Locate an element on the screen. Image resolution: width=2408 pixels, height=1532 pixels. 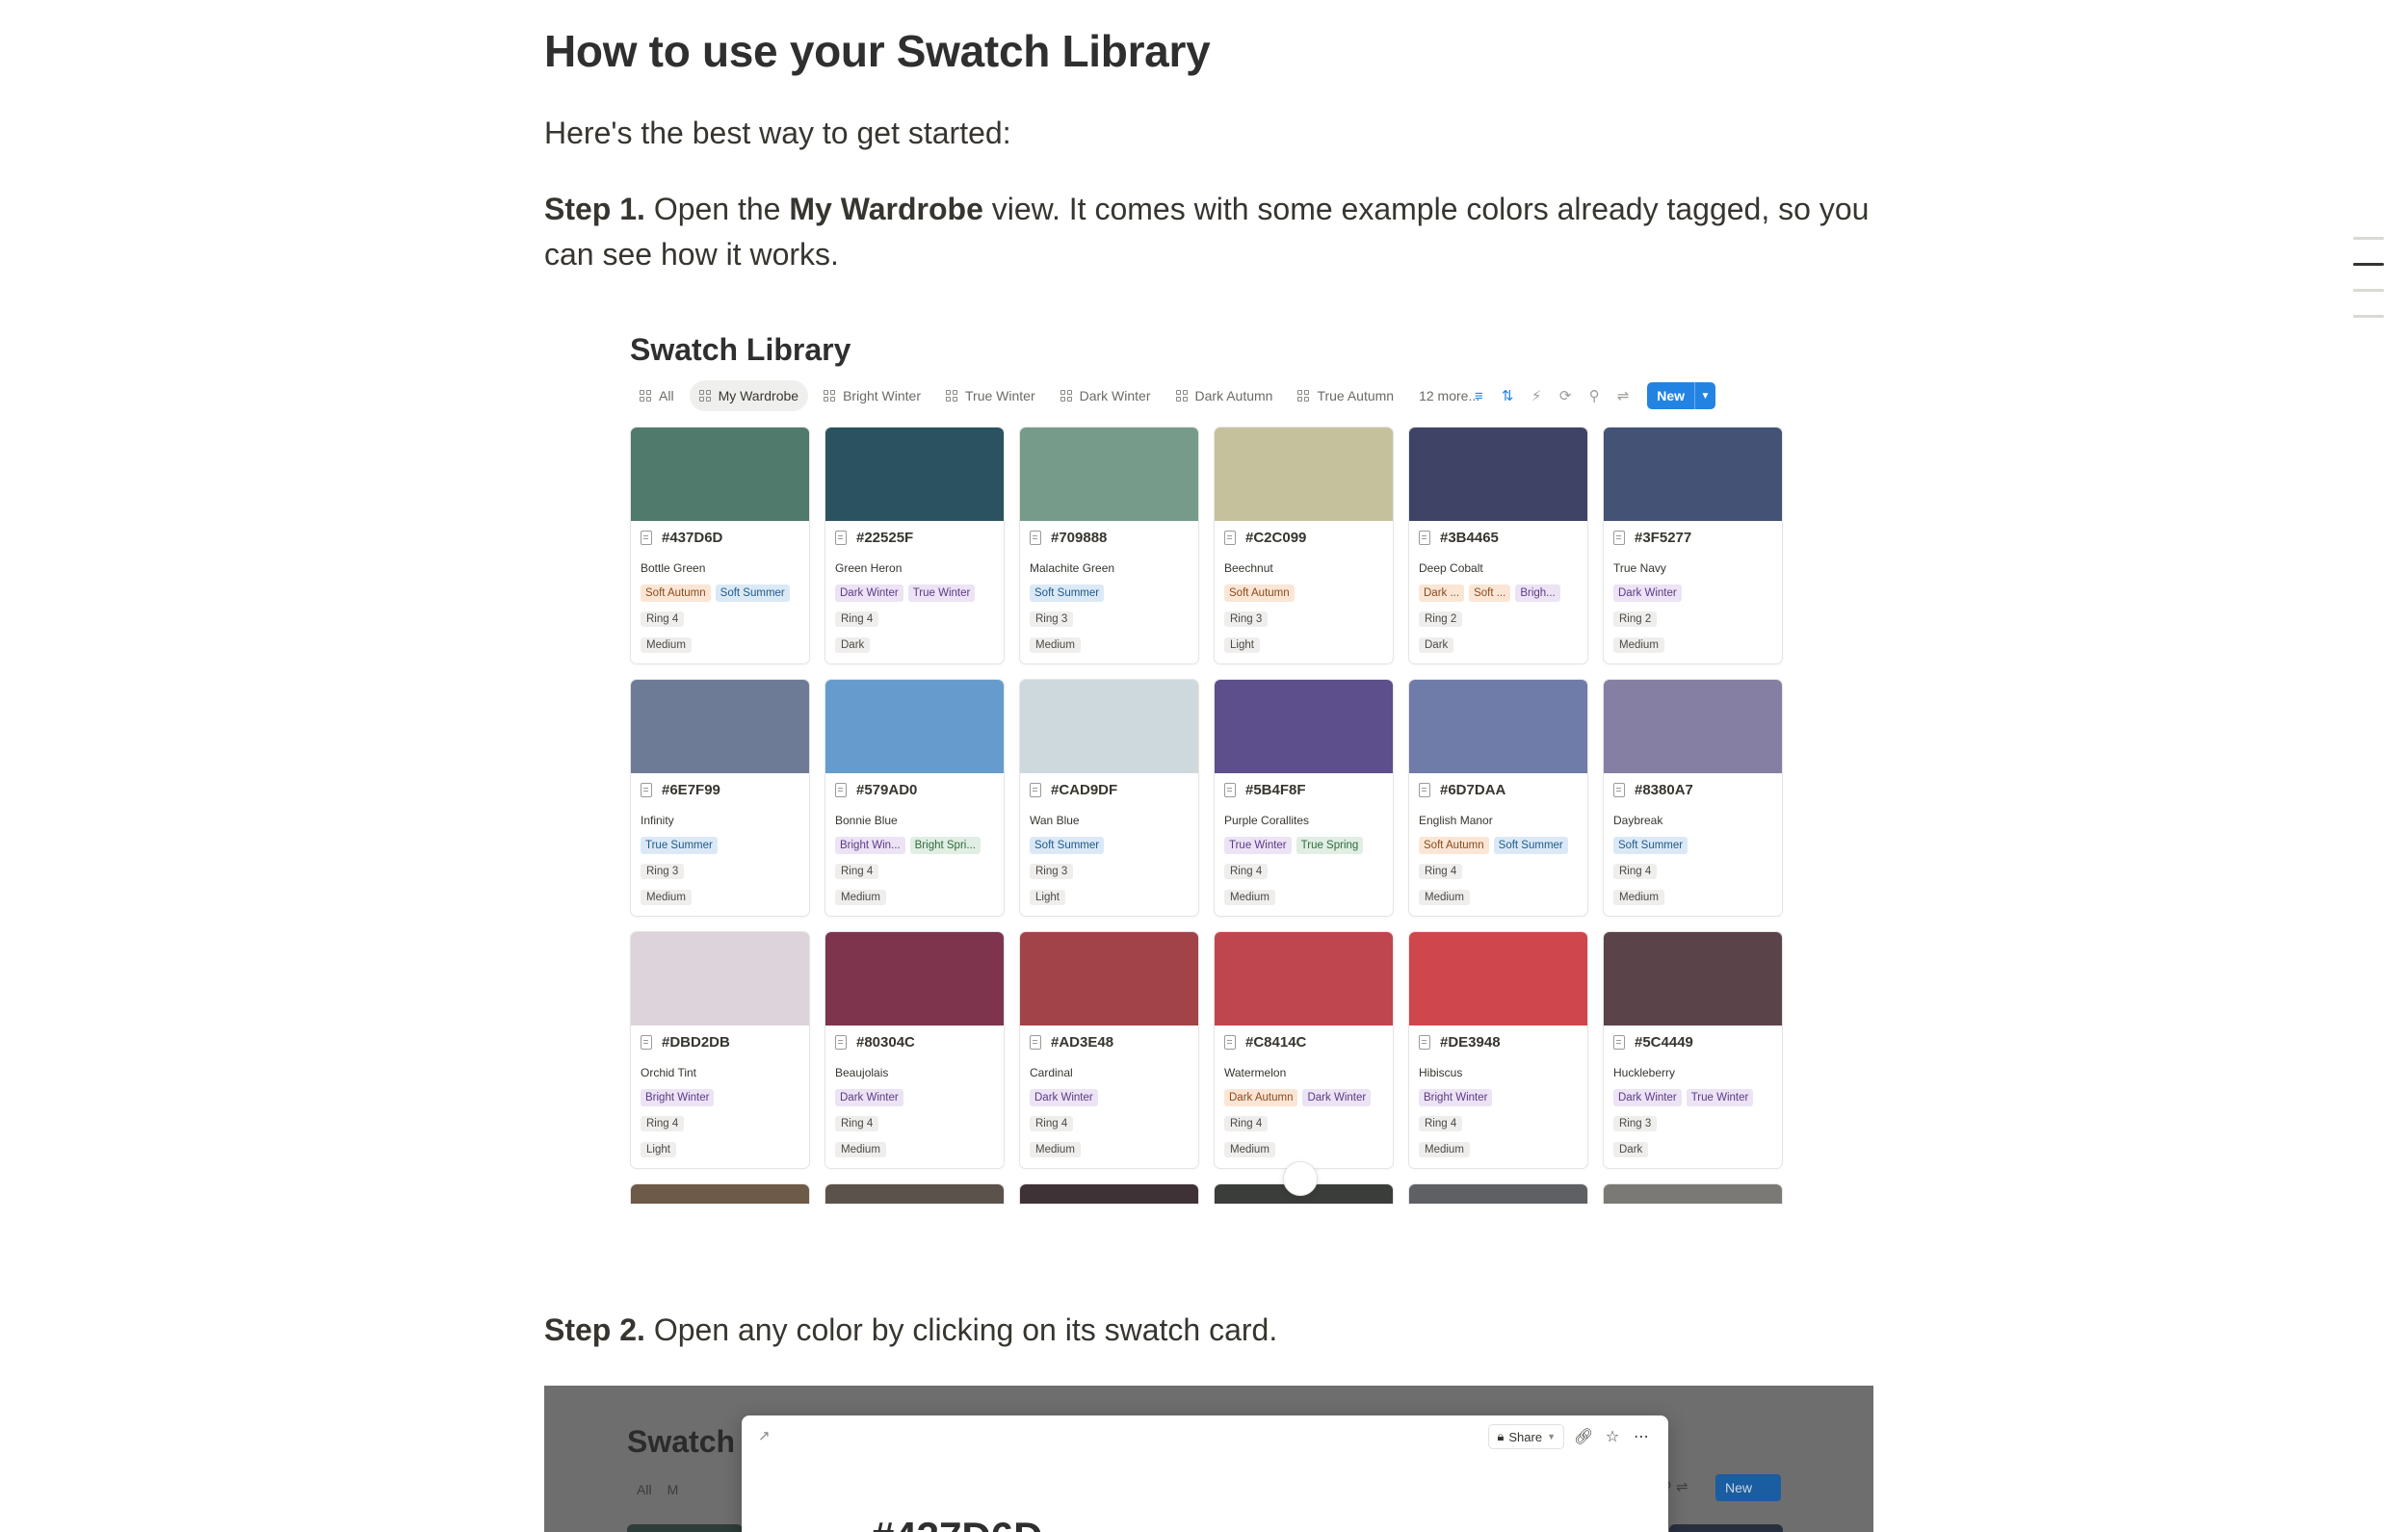
tab-bright-winter: Bright Winter is located at coordinates (872, 395).